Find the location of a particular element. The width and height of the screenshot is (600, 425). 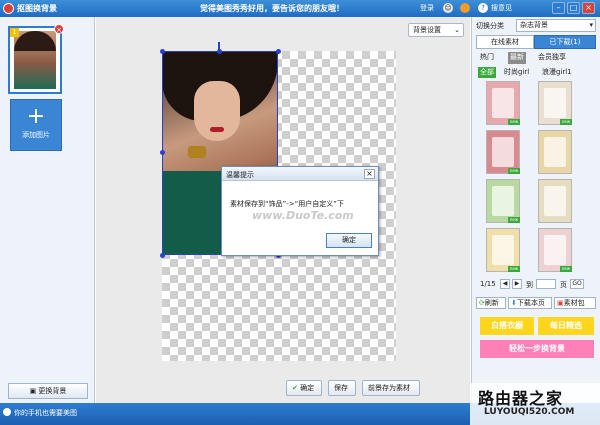

save-foreground-button: 前景存为素材 is located at coordinates (391, 388).